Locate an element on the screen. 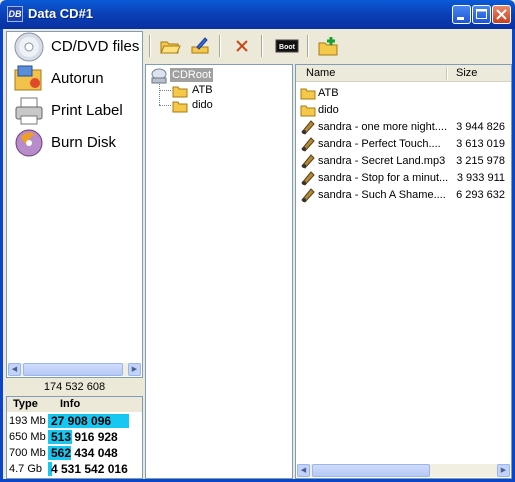  title-bar: DB Data CD#1 is located at coordinates (257, 14).